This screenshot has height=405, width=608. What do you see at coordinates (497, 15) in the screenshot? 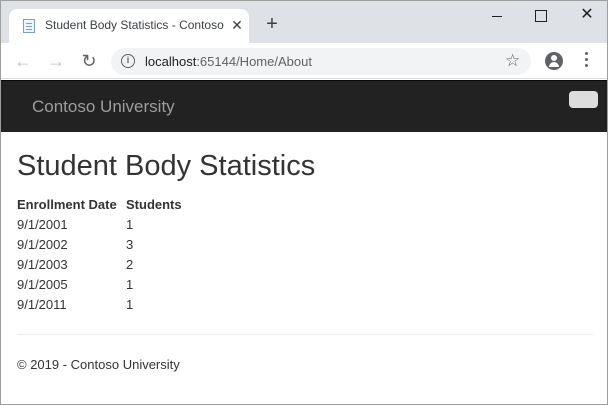
I see `window-minimize-button` at bounding box center [497, 15].